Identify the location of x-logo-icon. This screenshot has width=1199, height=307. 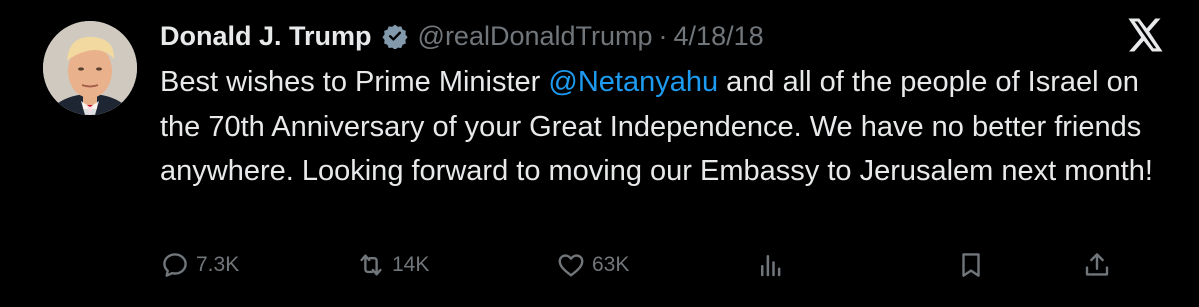
(1146, 35).